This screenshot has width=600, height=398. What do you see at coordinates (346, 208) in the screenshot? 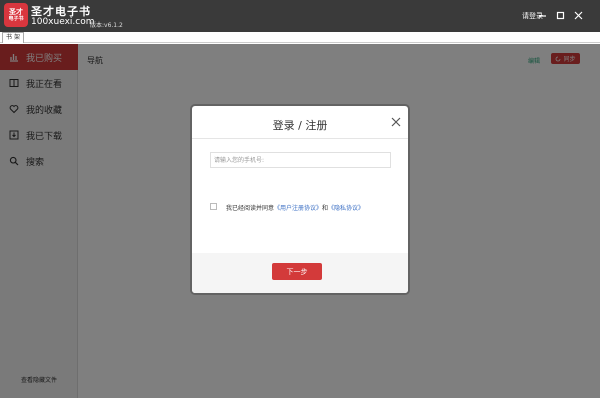
I see `privacy-link: 《隐私协议》` at bounding box center [346, 208].